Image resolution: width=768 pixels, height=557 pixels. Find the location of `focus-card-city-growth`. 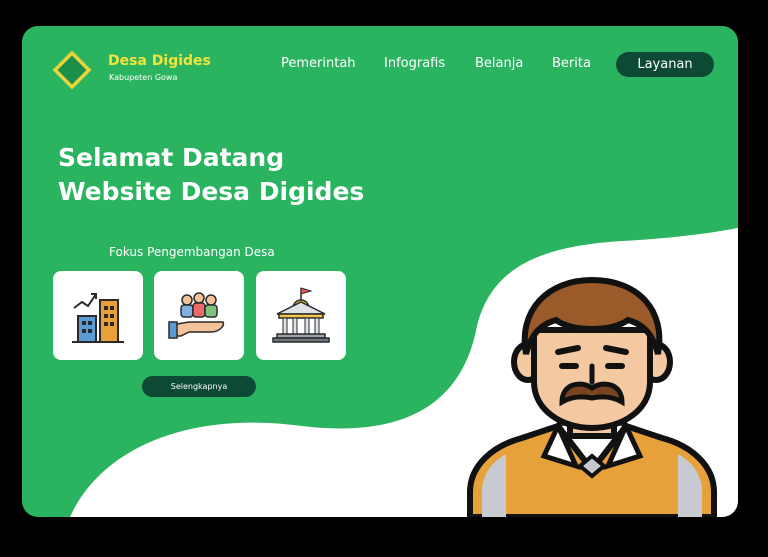

focus-card-city-growth is located at coordinates (98, 315).